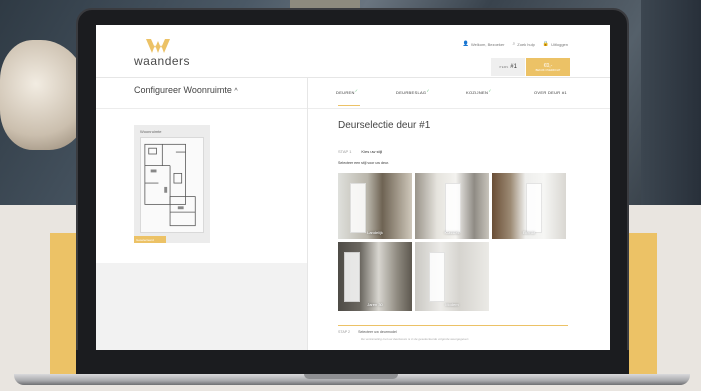  What do you see at coordinates (201, 108) in the screenshot?
I see `left-divider` at bounding box center [201, 108].